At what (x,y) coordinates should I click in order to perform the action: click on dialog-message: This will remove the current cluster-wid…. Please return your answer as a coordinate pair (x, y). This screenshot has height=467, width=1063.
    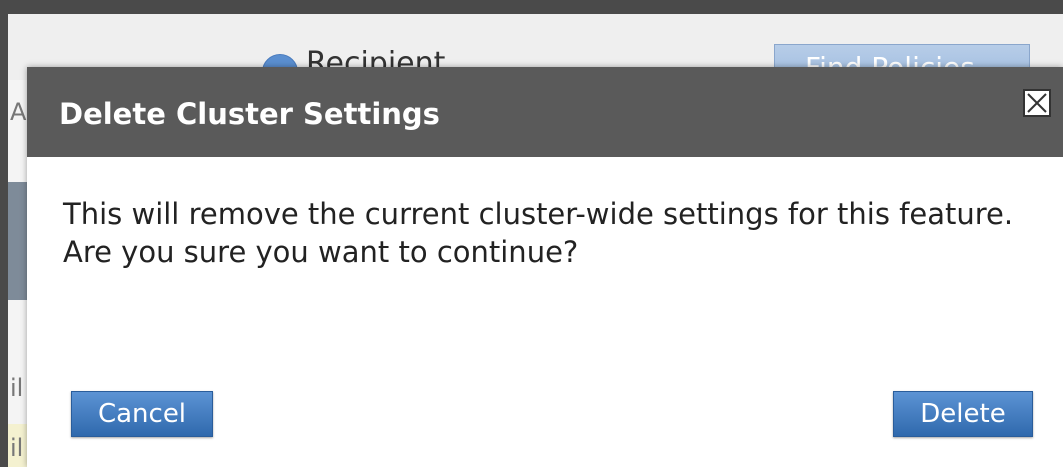
    Looking at the image, I should click on (548, 233).